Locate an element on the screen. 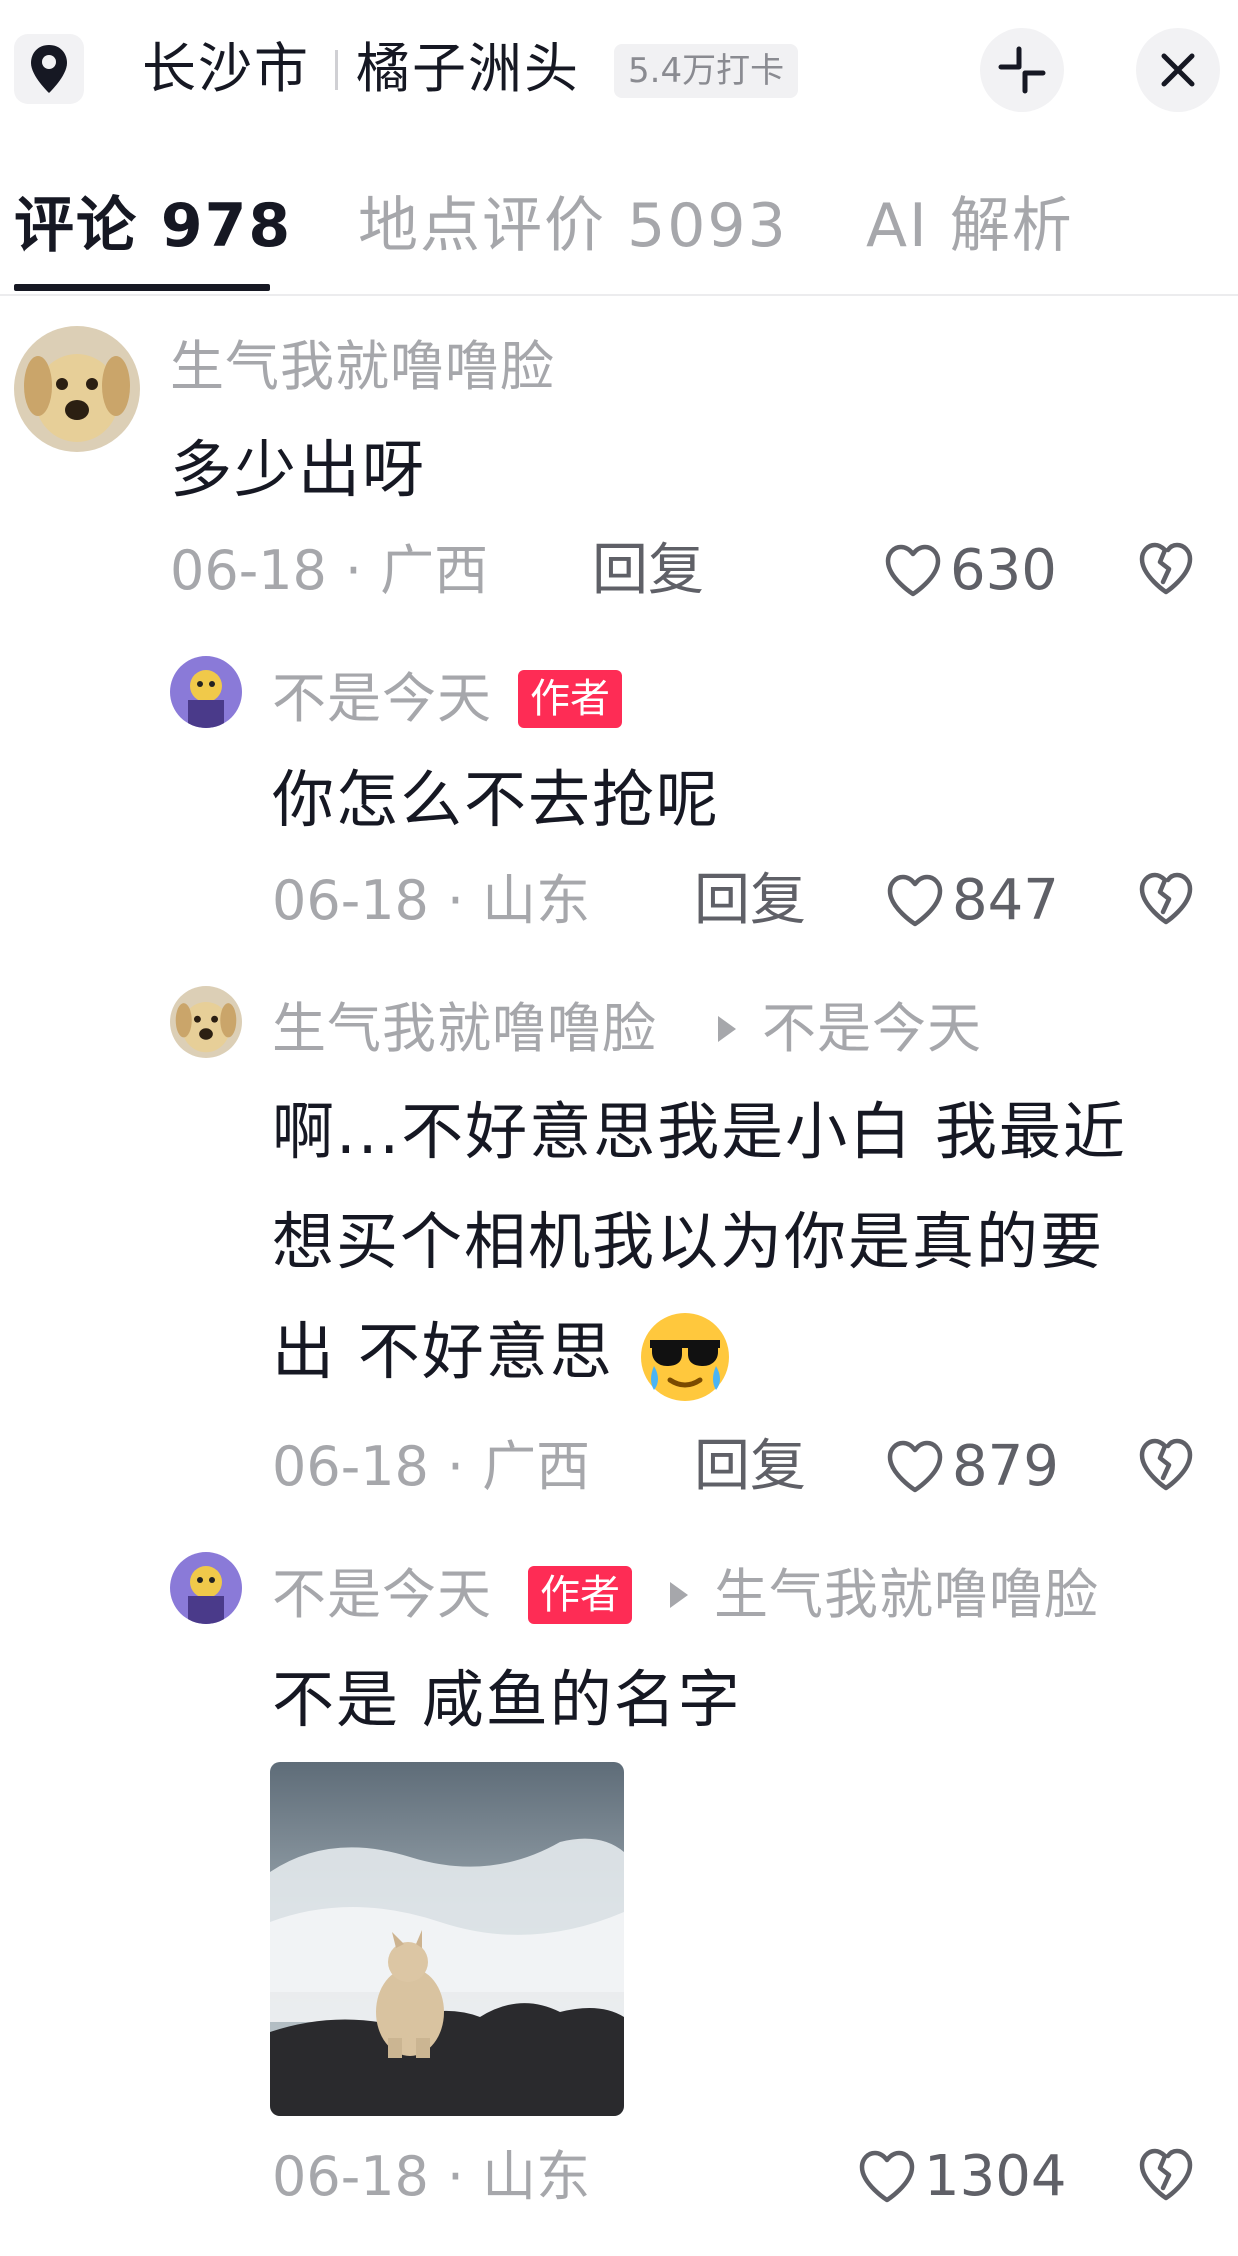  like-button: 879 is located at coordinates (972, 1467).